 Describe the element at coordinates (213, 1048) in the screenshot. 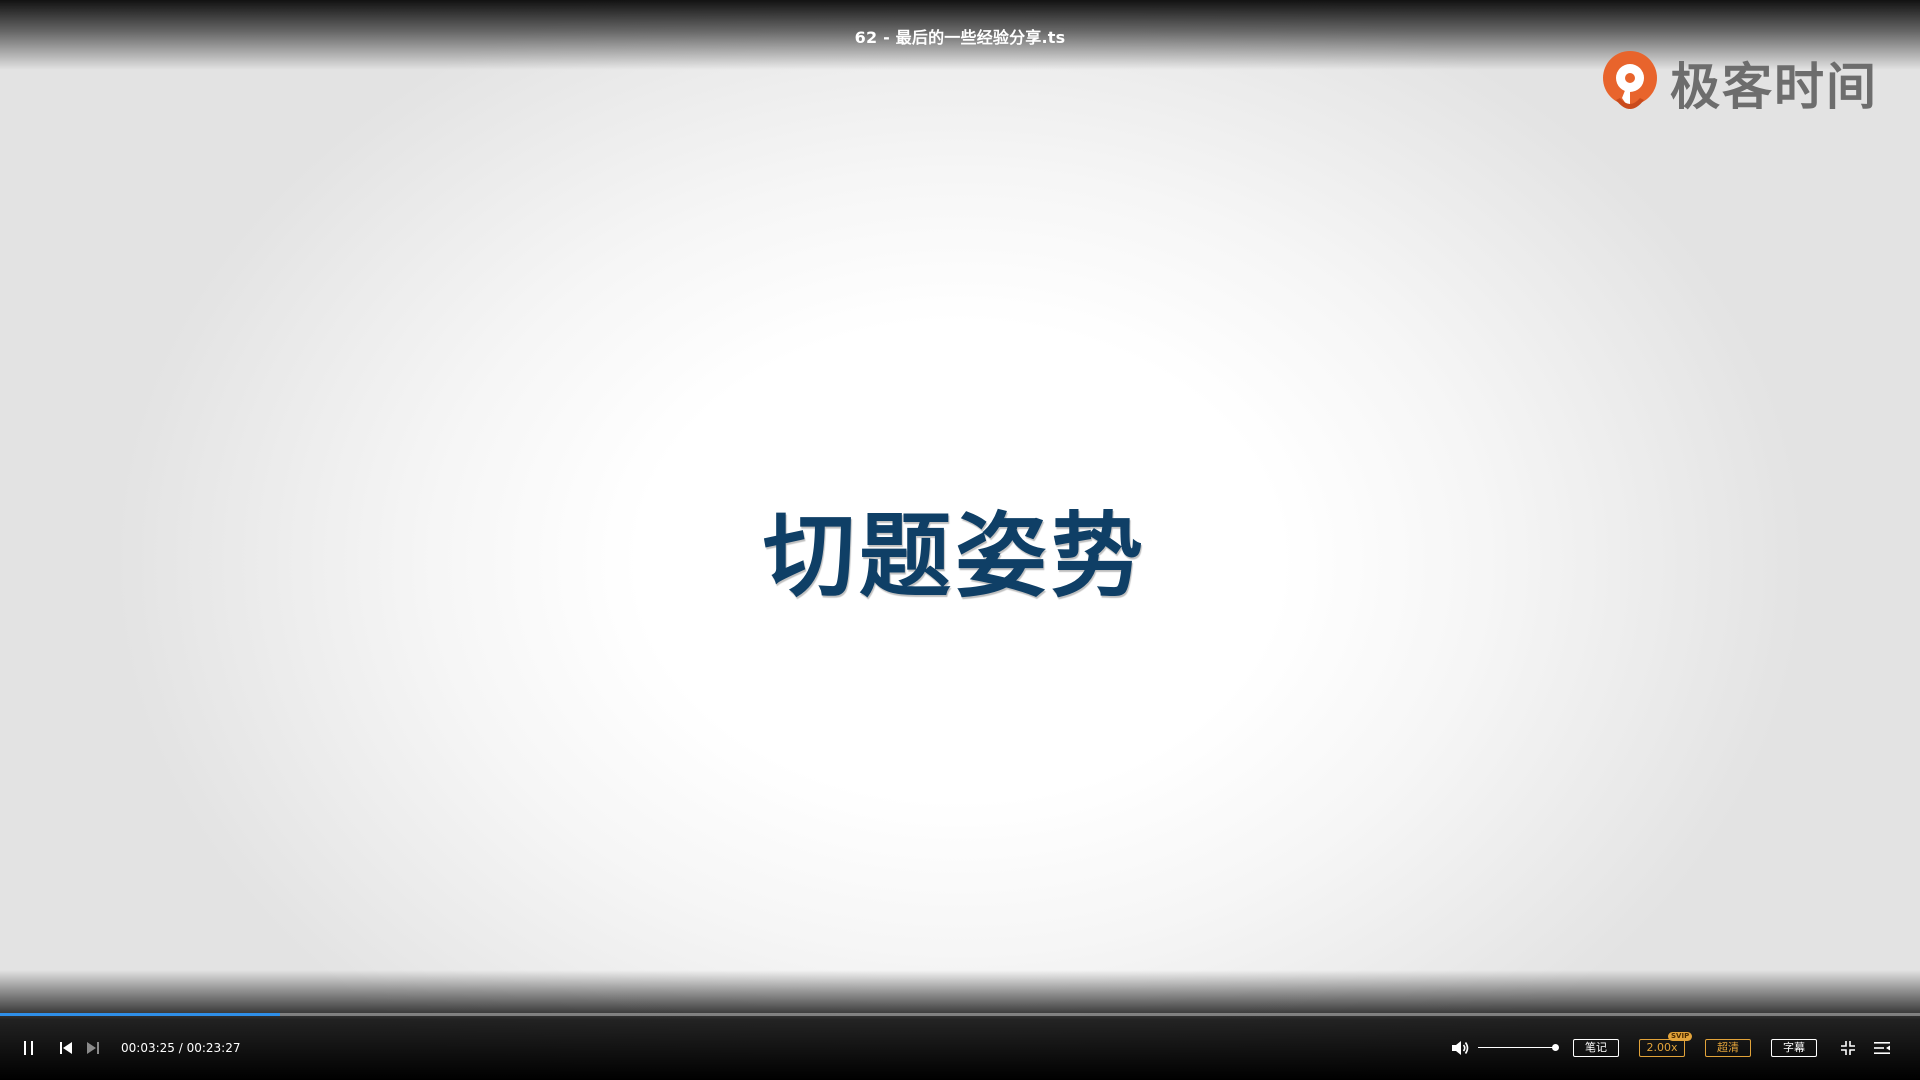

I see `total-time: 00:23:27` at that location.